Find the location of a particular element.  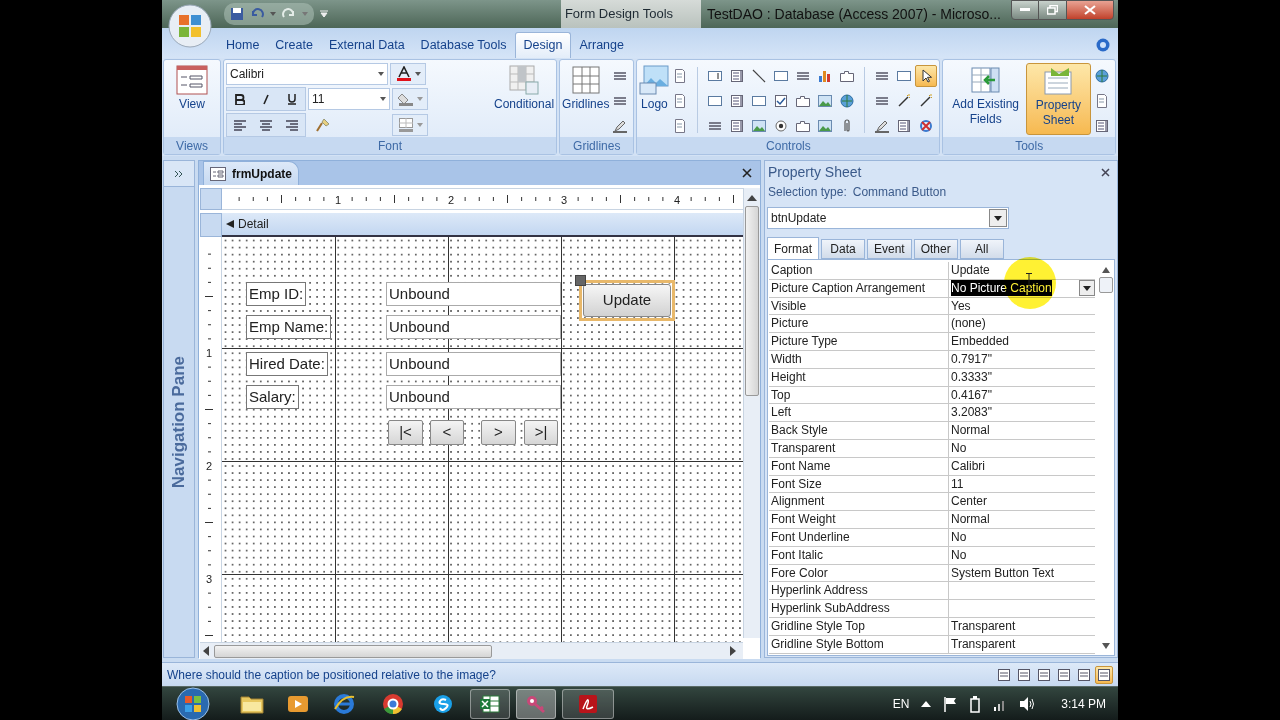

minimize-button is located at coordinates (1025, 10).